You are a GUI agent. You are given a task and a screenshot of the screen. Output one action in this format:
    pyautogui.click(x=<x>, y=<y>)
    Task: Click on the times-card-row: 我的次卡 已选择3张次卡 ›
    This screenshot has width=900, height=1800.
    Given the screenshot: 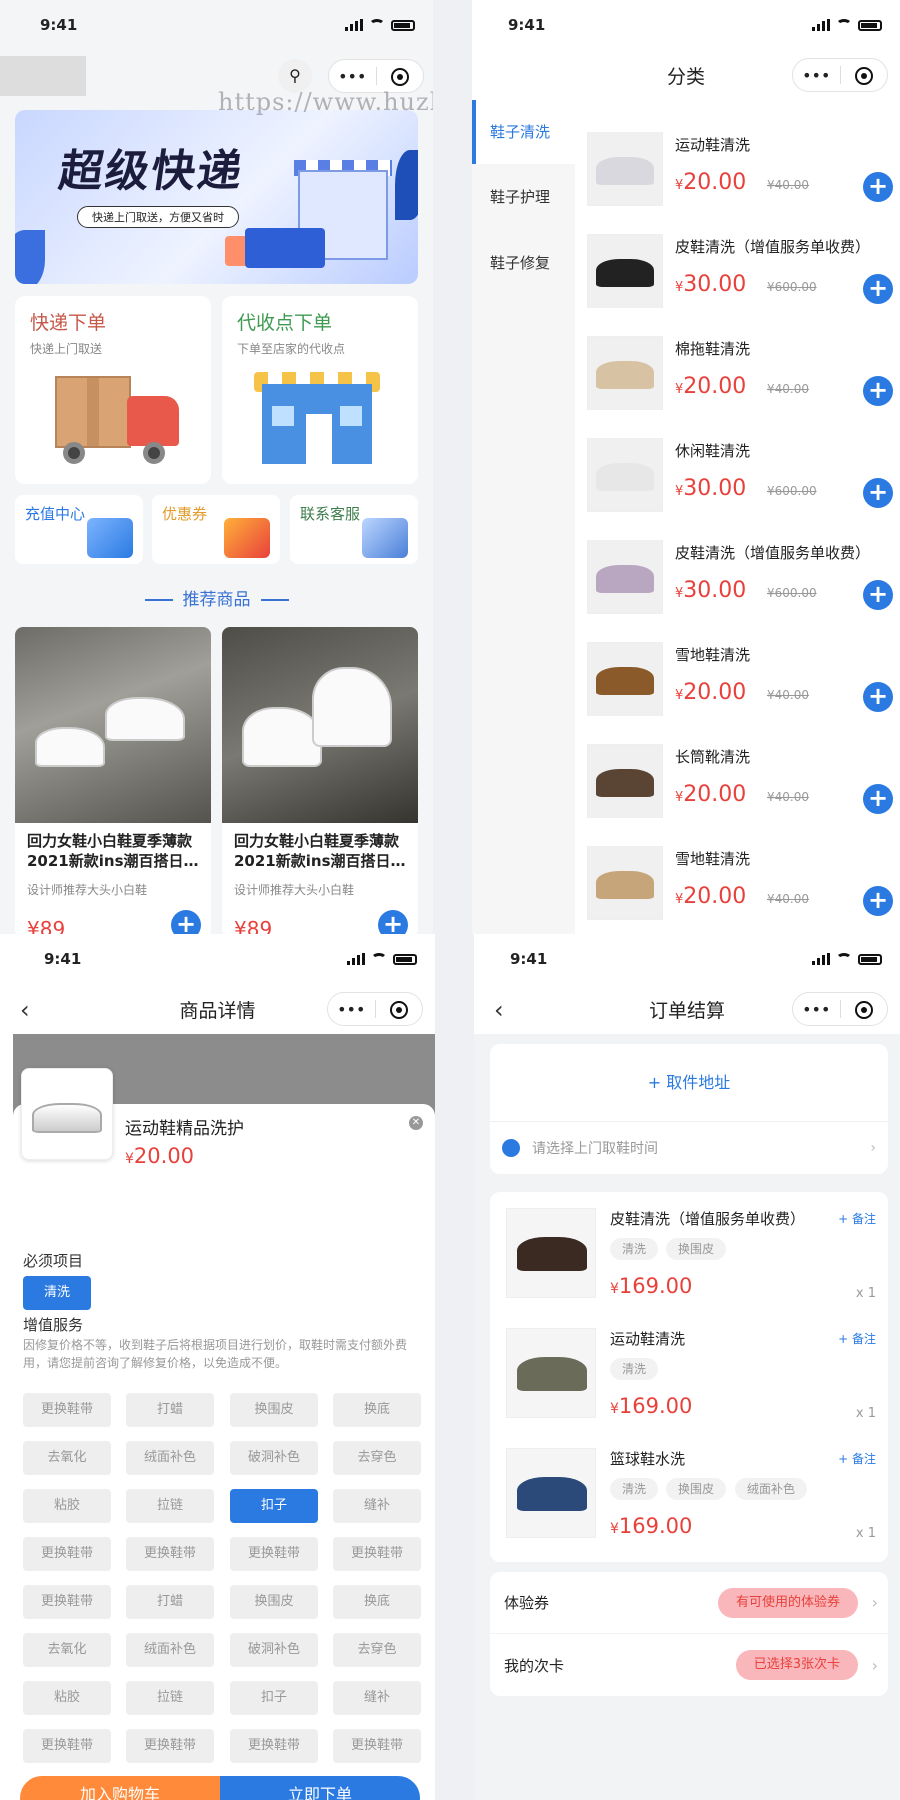 What is the action you would take?
    pyautogui.click(x=689, y=1665)
    